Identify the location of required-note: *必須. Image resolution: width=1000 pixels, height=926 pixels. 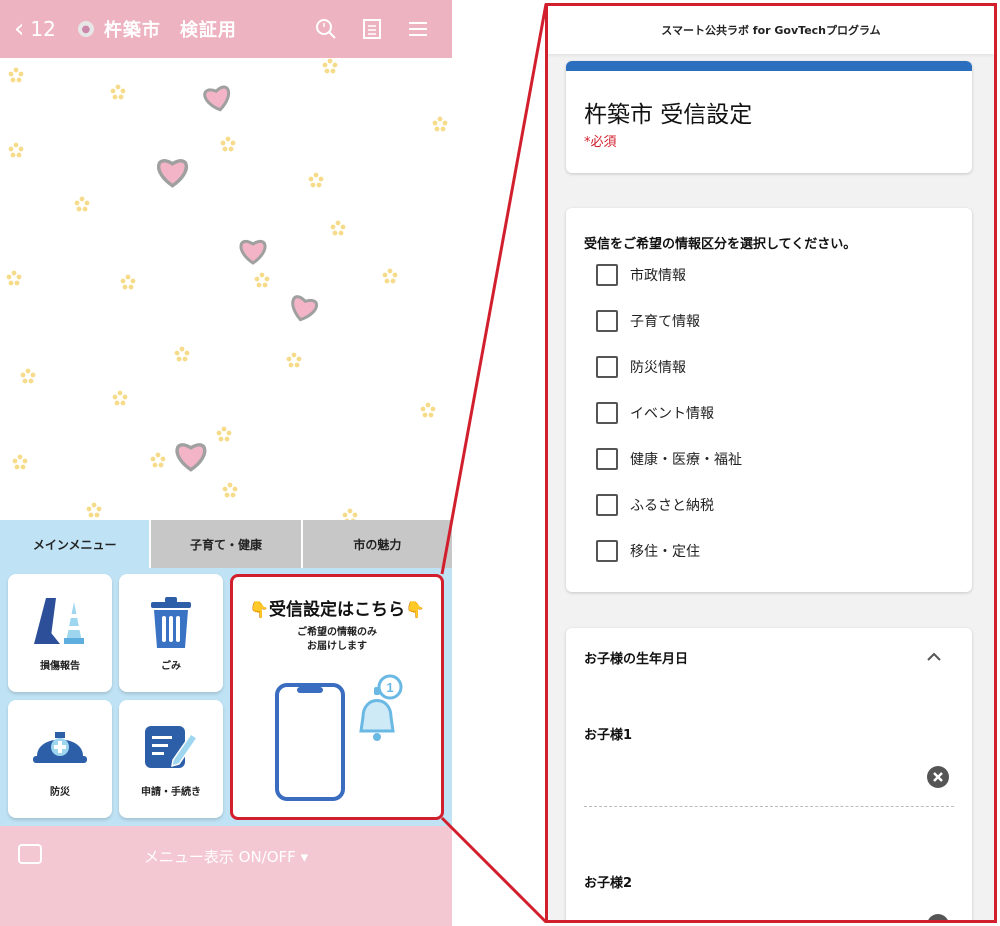
(600, 142).